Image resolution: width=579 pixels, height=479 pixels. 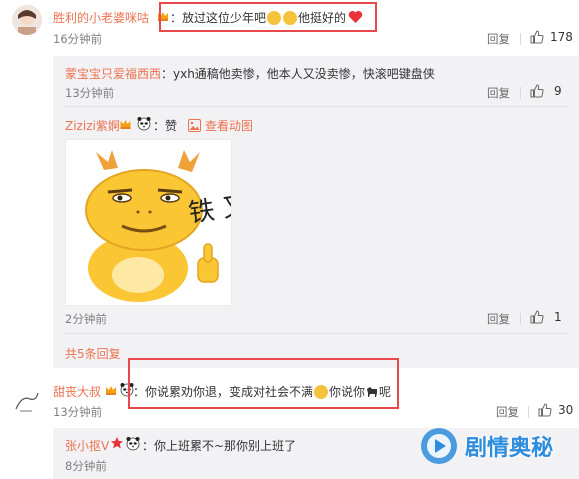 What do you see at coordinates (78, 39) in the screenshot?
I see `comment-time: 16分钟前` at bounding box center [78, 39].